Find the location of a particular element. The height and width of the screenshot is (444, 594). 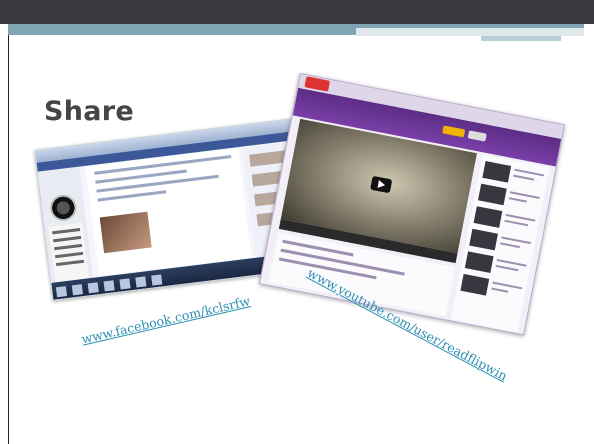

slide-left-border is located at coordinates (8, 239).